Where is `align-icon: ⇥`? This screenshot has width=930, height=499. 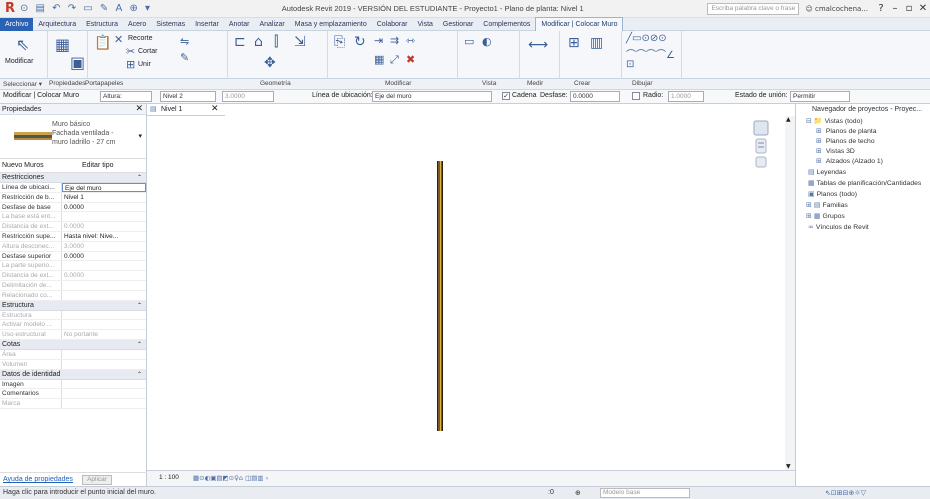
align-icon: ⇥ is located at coordinates (378, 40).